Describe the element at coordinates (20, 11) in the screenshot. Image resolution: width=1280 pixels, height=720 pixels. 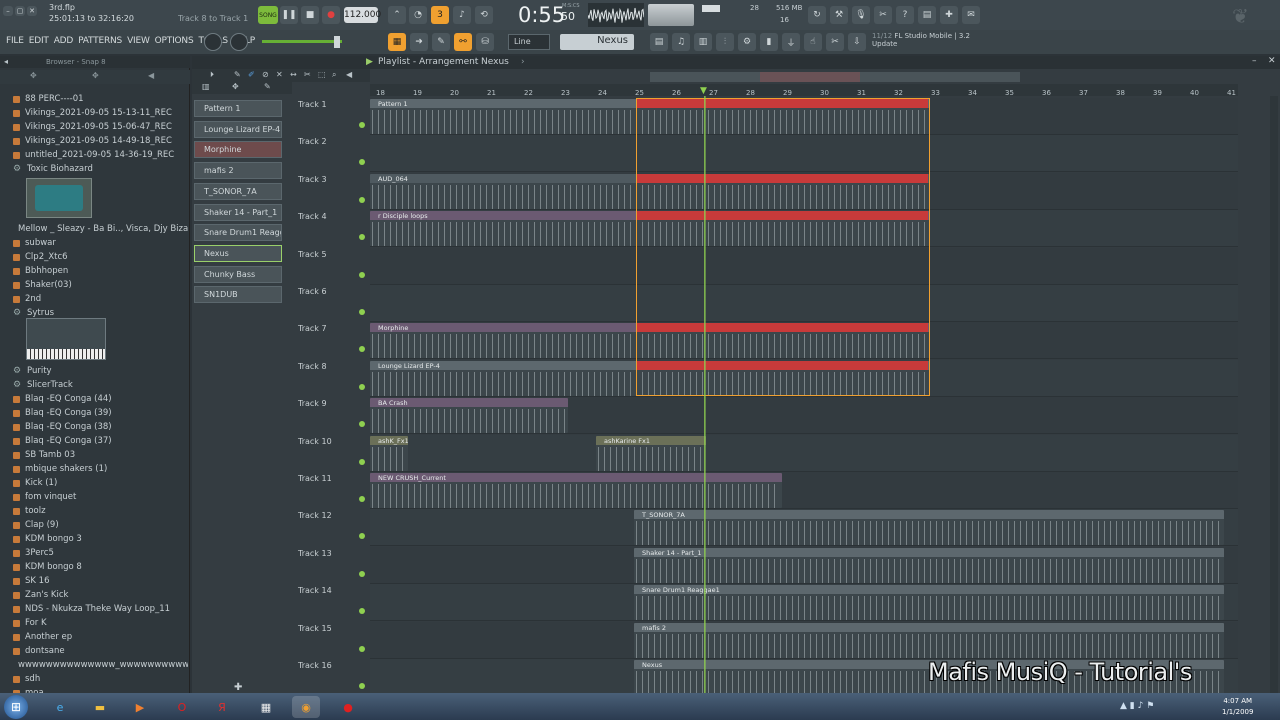
I see `restore-icon: ▢` at that location.